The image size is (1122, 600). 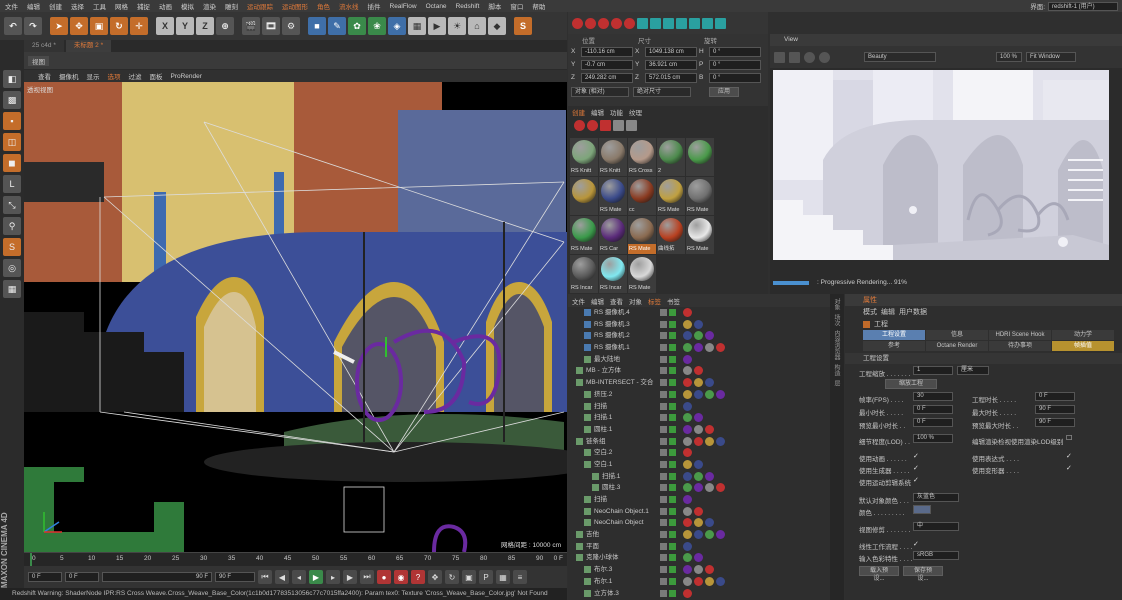 What do you see at coordinates (260, 6) in the screenshot?
I see `menu-item: 运动跟踪` at bounding box center [260, 6].